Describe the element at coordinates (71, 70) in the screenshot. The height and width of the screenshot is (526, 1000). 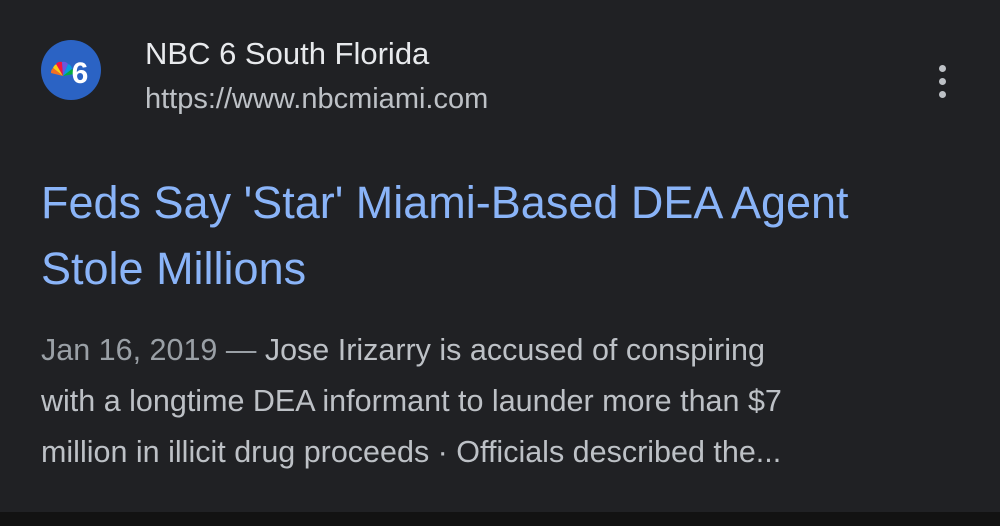
I see `nbc-6-logo-icon: 6` at that location.